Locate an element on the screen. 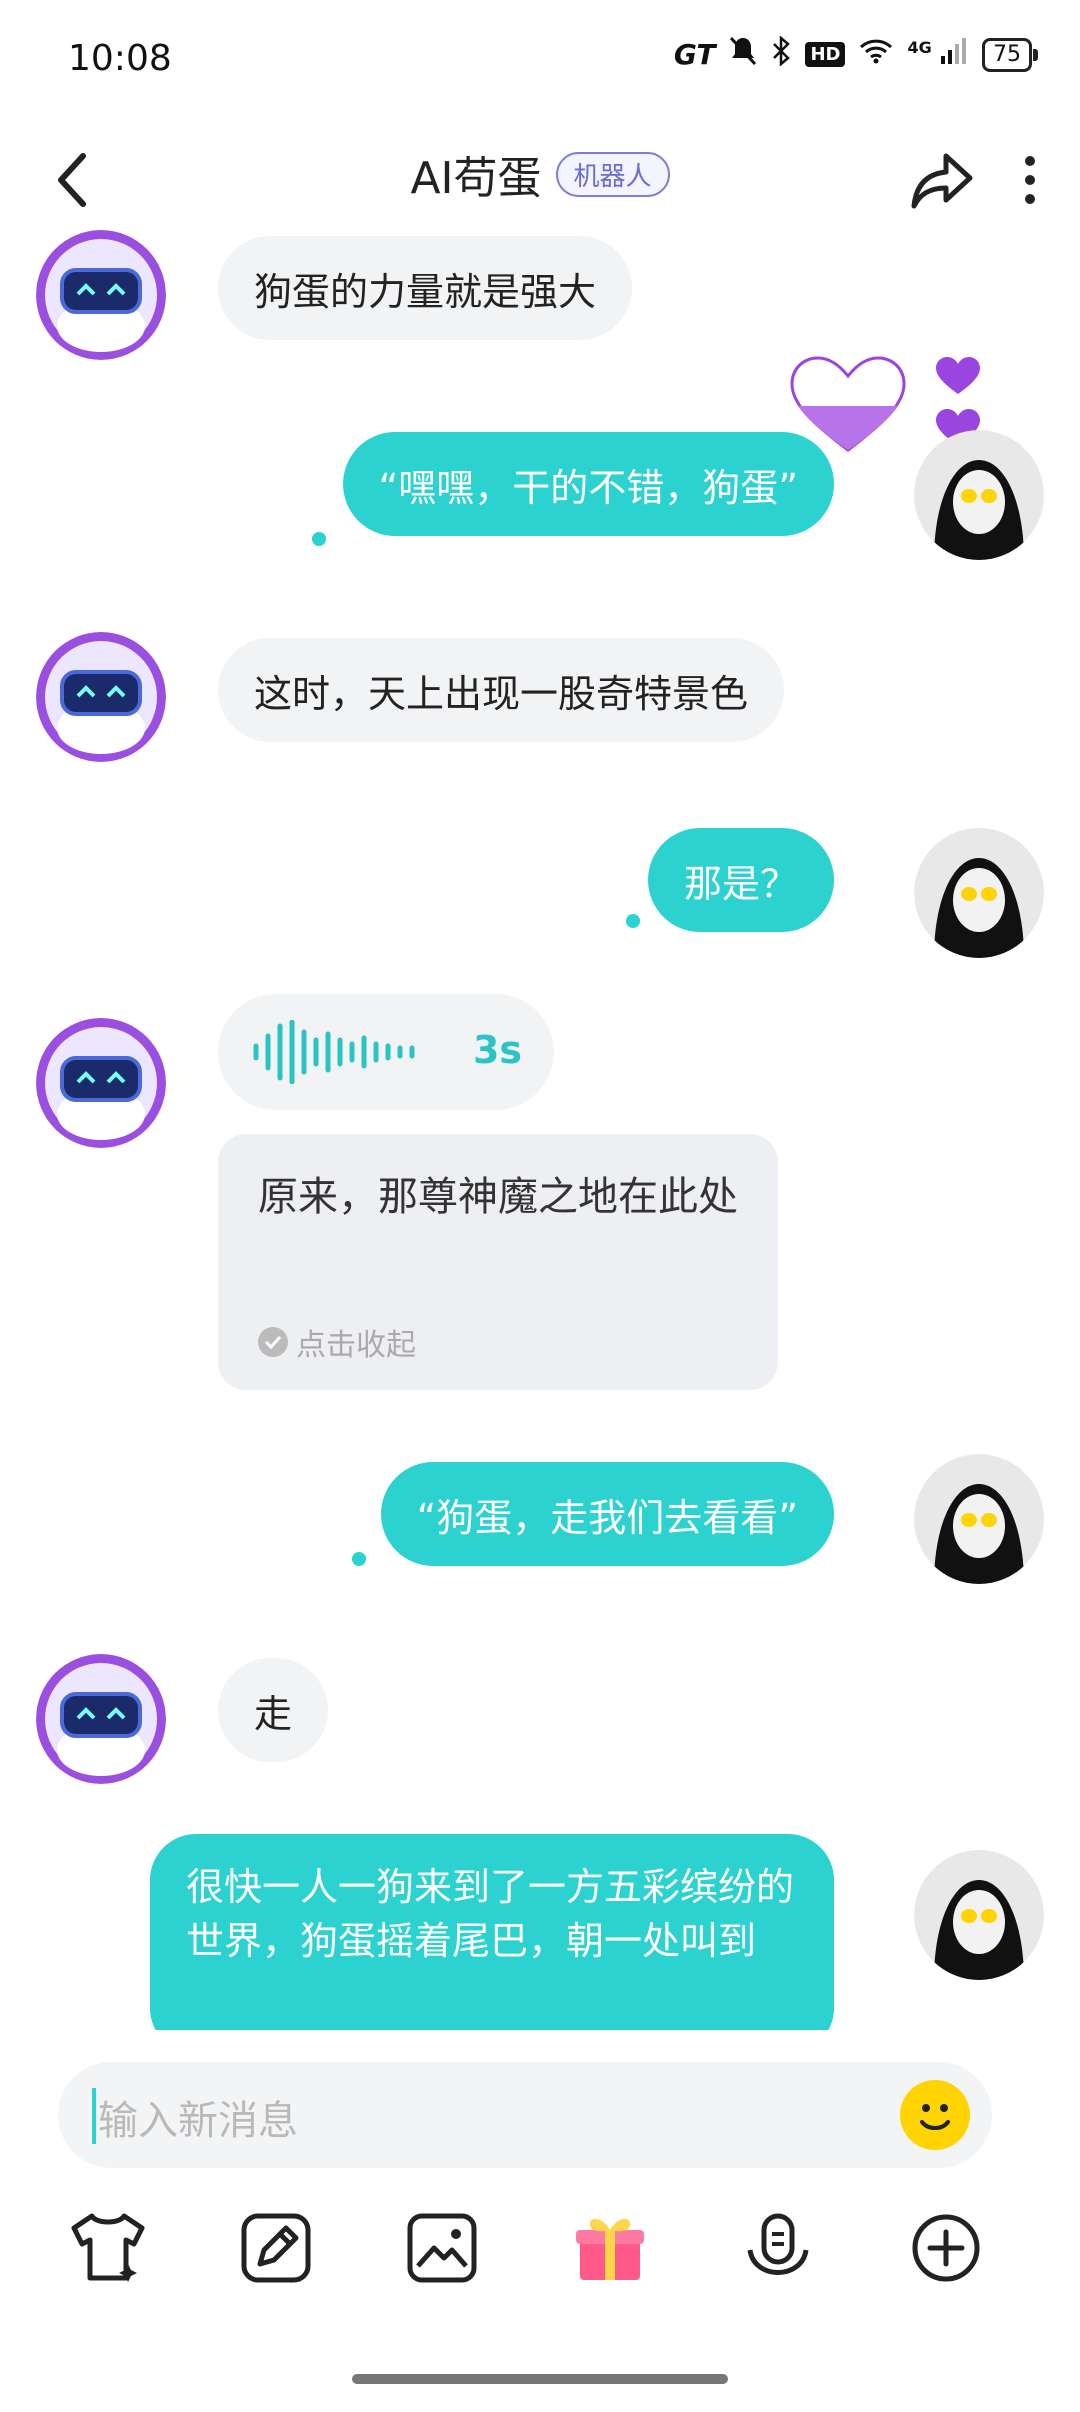  more-button is located at coordinates (1030, 180).